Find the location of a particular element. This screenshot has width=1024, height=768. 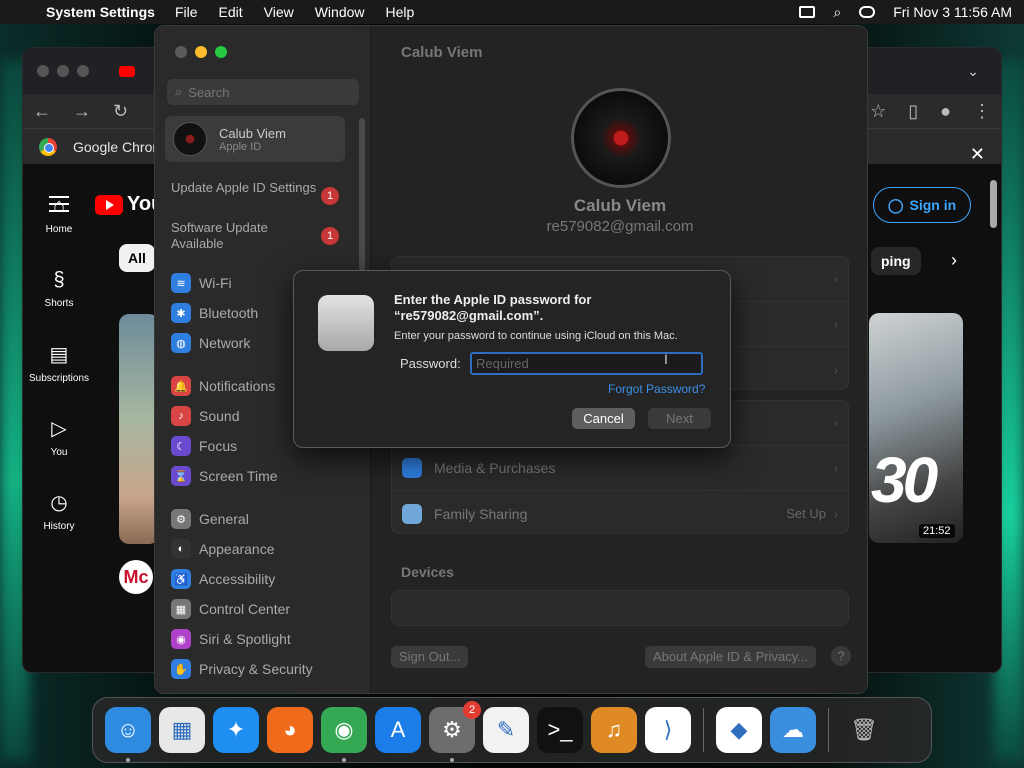

next-button: Next is located at coordinates (679, 418).